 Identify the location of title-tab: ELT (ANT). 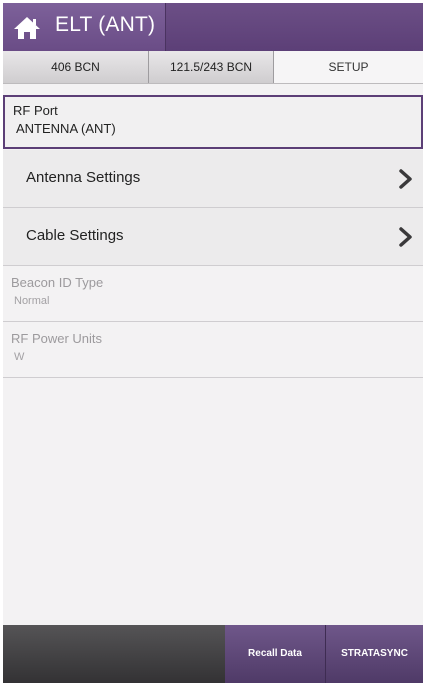
(84, 27).